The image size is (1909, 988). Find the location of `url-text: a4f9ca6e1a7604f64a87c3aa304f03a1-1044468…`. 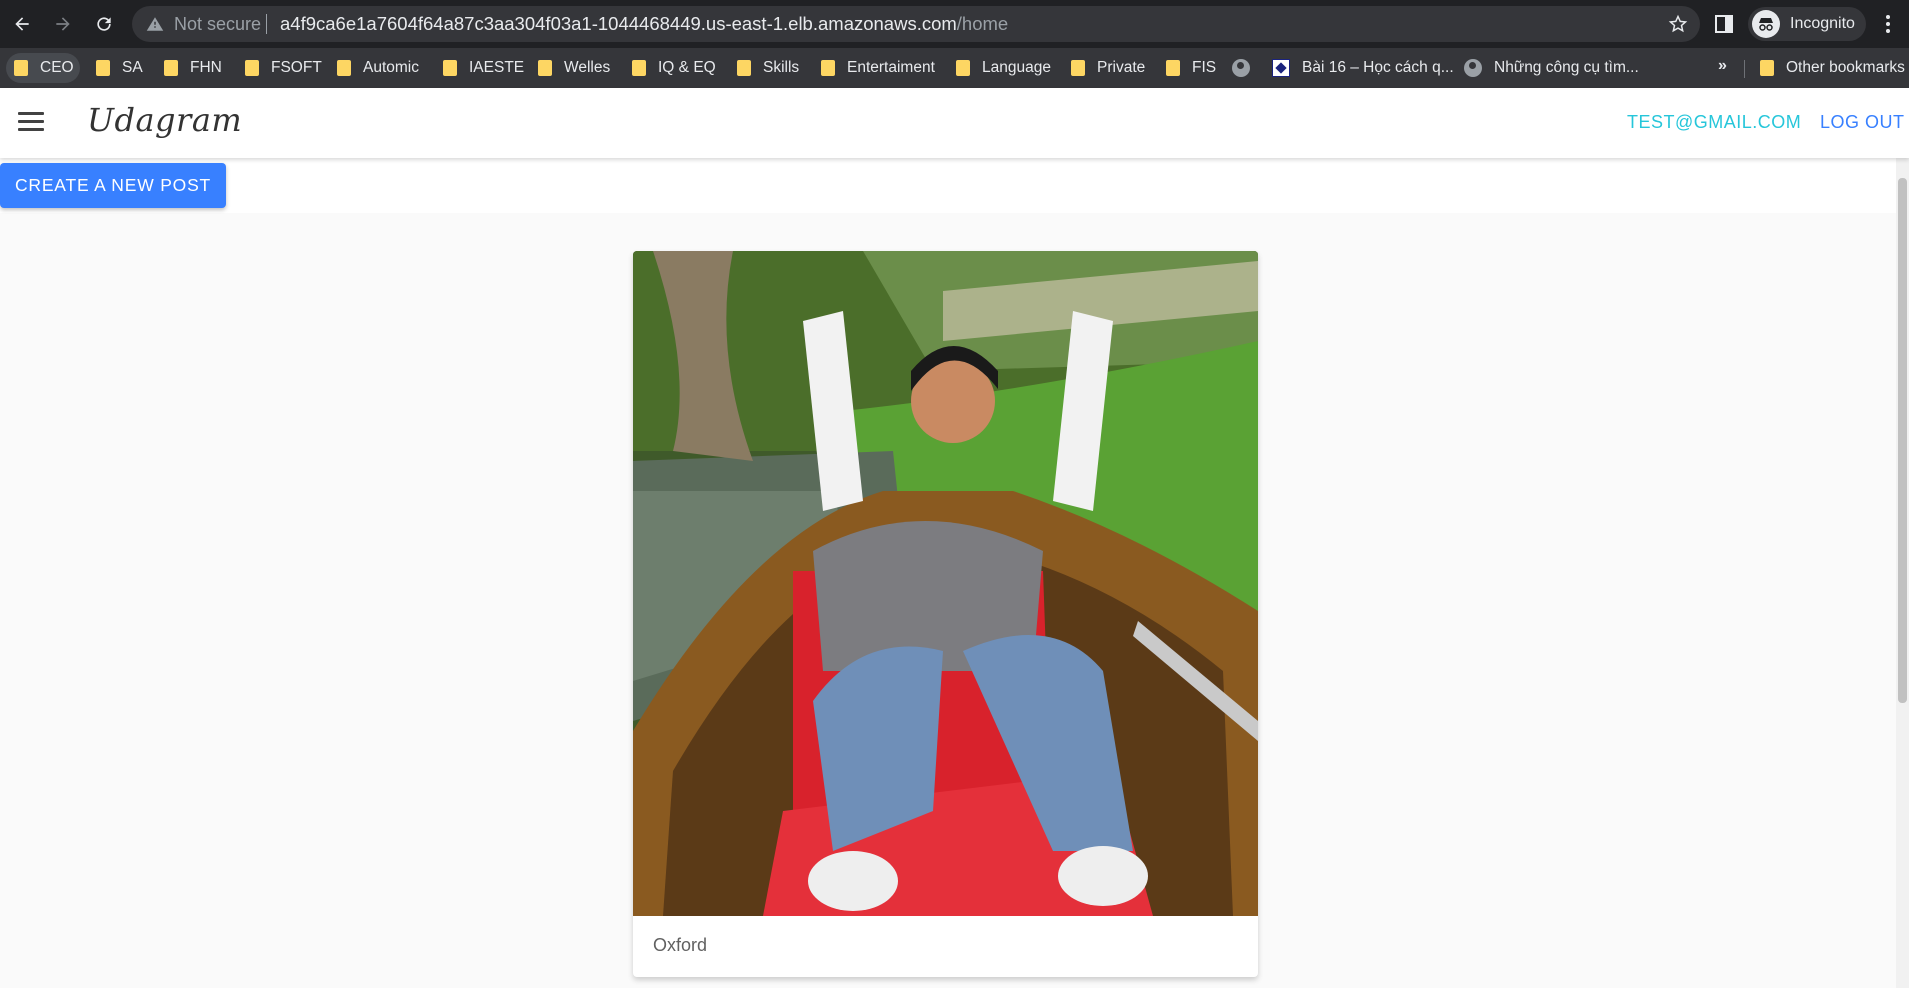

url-text: a4f9ca6e1a7604f64a87c3aa304f03a1-1044468… is located at coordinates (644, 24).